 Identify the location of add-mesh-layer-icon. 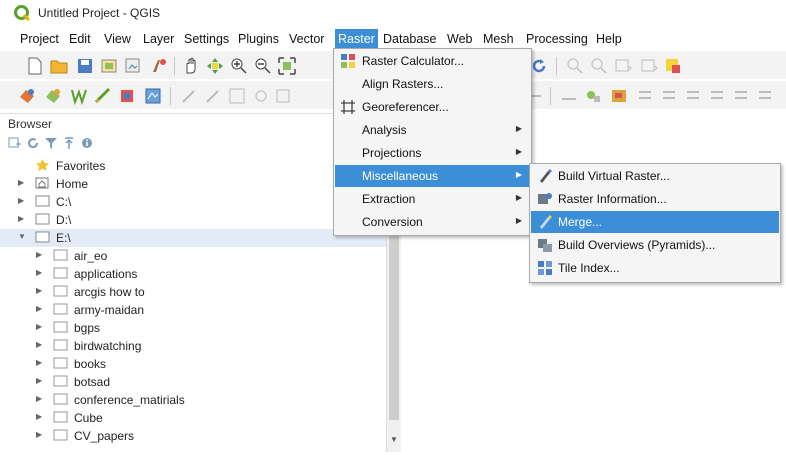
(103, 96).